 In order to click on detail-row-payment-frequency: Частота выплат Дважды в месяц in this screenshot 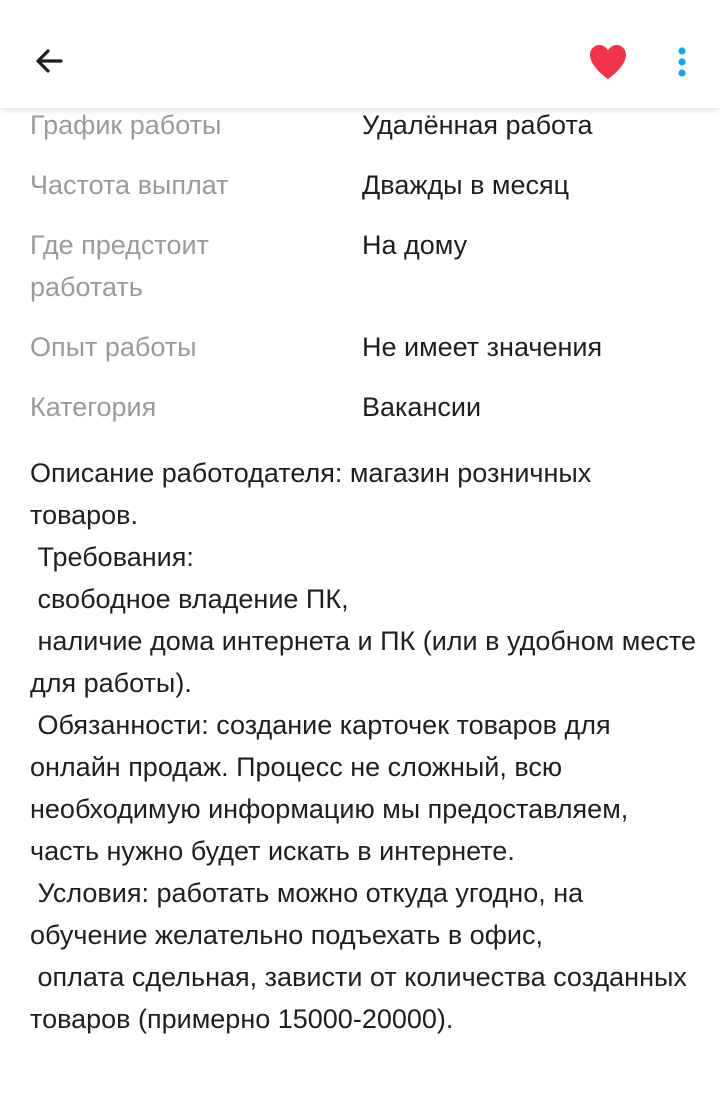, I will do `click(360, 194)`.